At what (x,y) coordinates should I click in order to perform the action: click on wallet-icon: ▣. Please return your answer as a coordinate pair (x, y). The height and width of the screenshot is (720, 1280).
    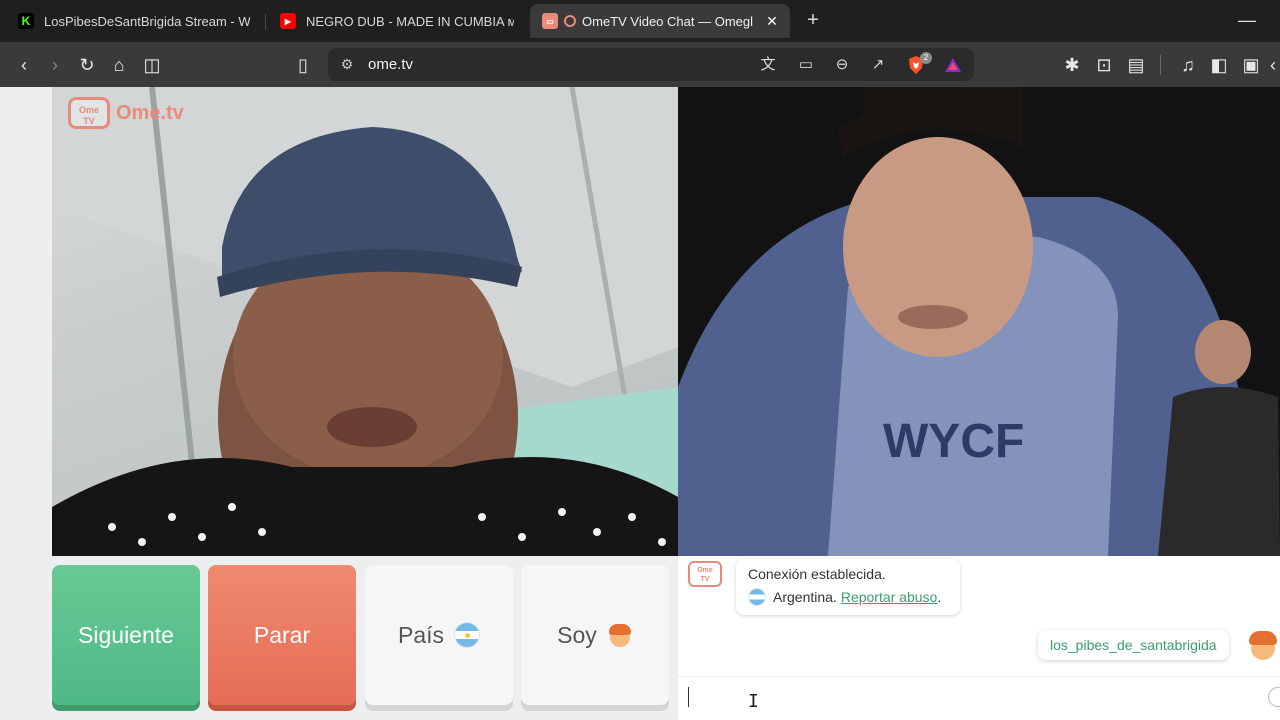
    Looking at the image, I should click on (1251, 65).